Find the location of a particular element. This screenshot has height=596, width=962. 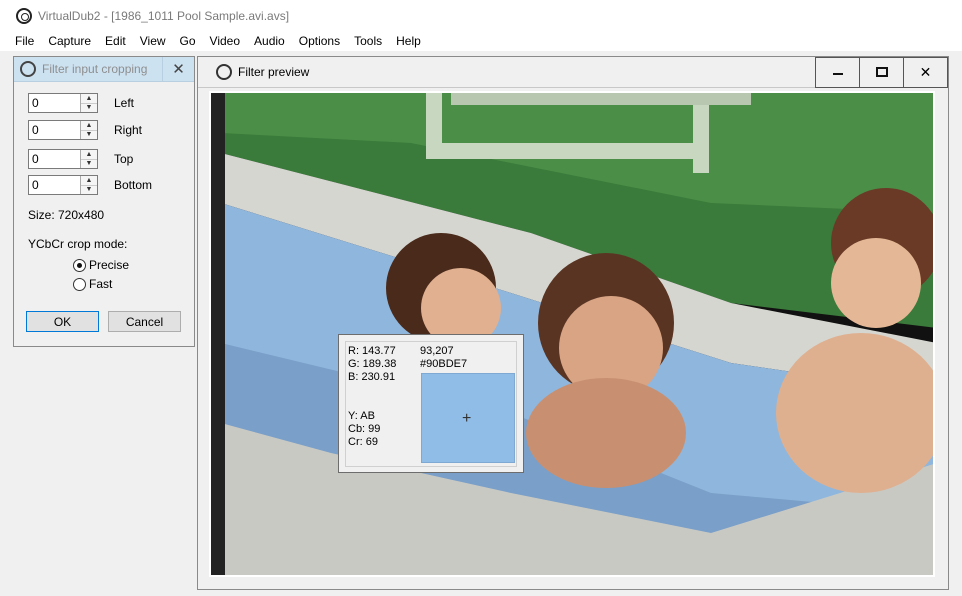

menu-tools: Tools is located at coordinates (368, 41).